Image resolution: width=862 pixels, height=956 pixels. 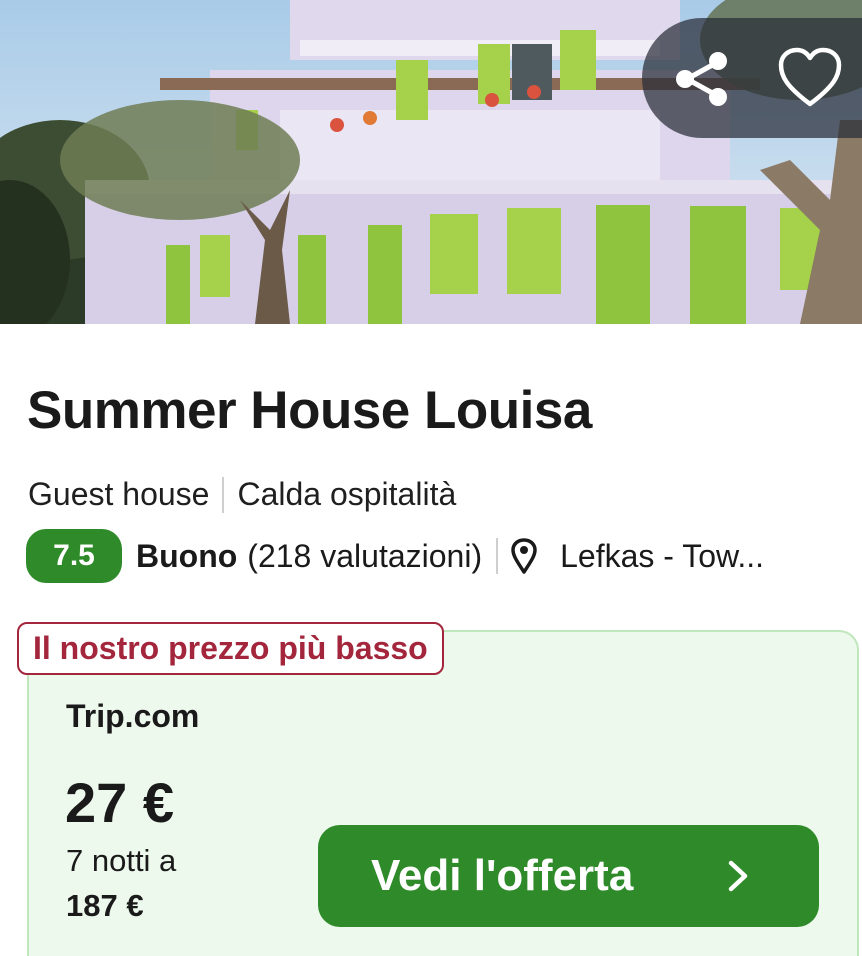 I want to click on share-icon, so click(x=701, y=79).